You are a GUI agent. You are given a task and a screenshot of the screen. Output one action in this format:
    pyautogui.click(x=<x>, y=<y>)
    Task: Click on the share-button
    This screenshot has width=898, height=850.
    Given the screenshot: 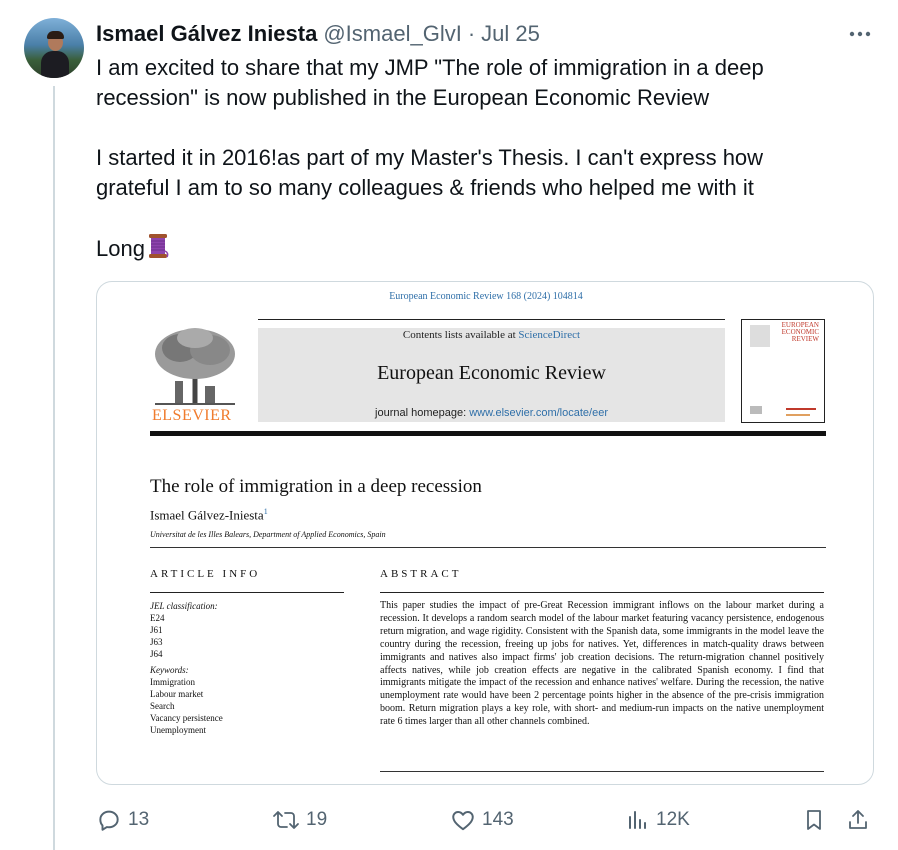 What is the action you would take?
    pyautogui.click(x=858, y=820)
    